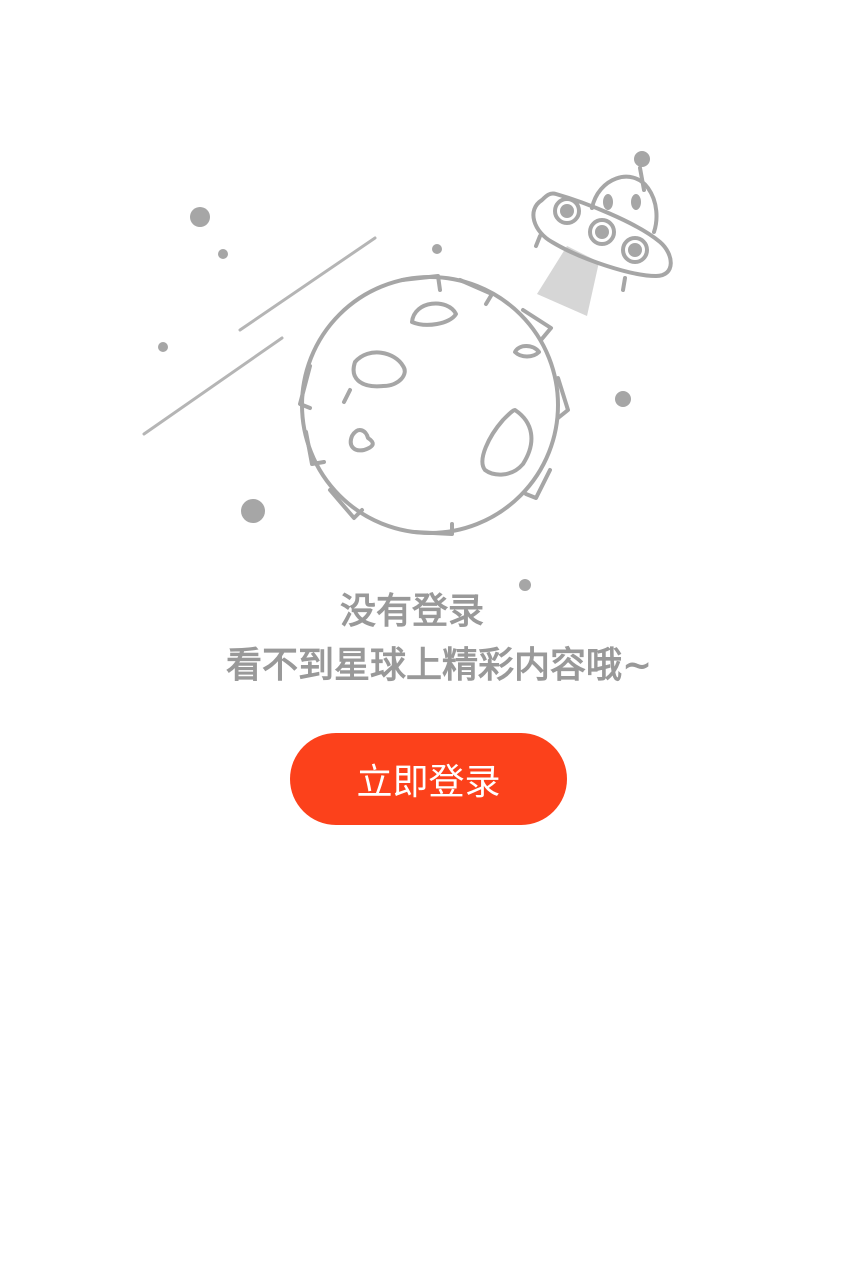 The height and width of the screenshot is (1268, 856). Describe the element at coordinates (259, 336) in the screenshot. I see `motion-streaks` at that location.